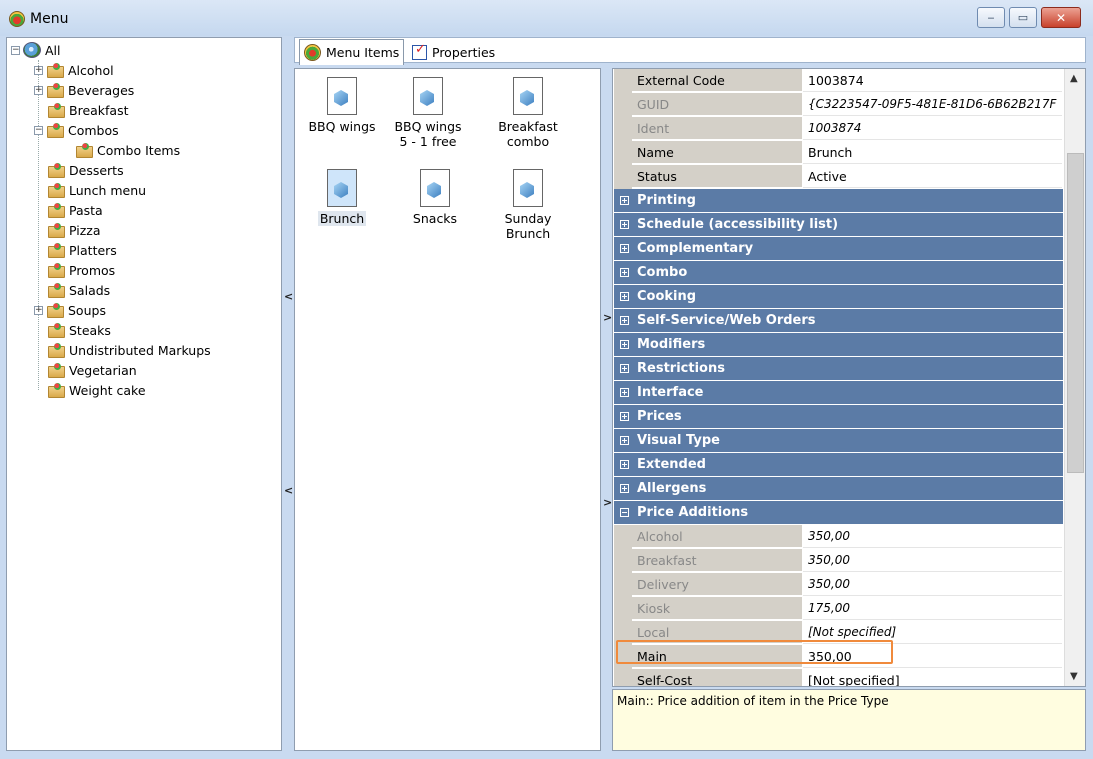  What do you see at coordinates (78, 290) in the screenshot?
I see `tree-item: Salads` at bounding box center [78, 290].